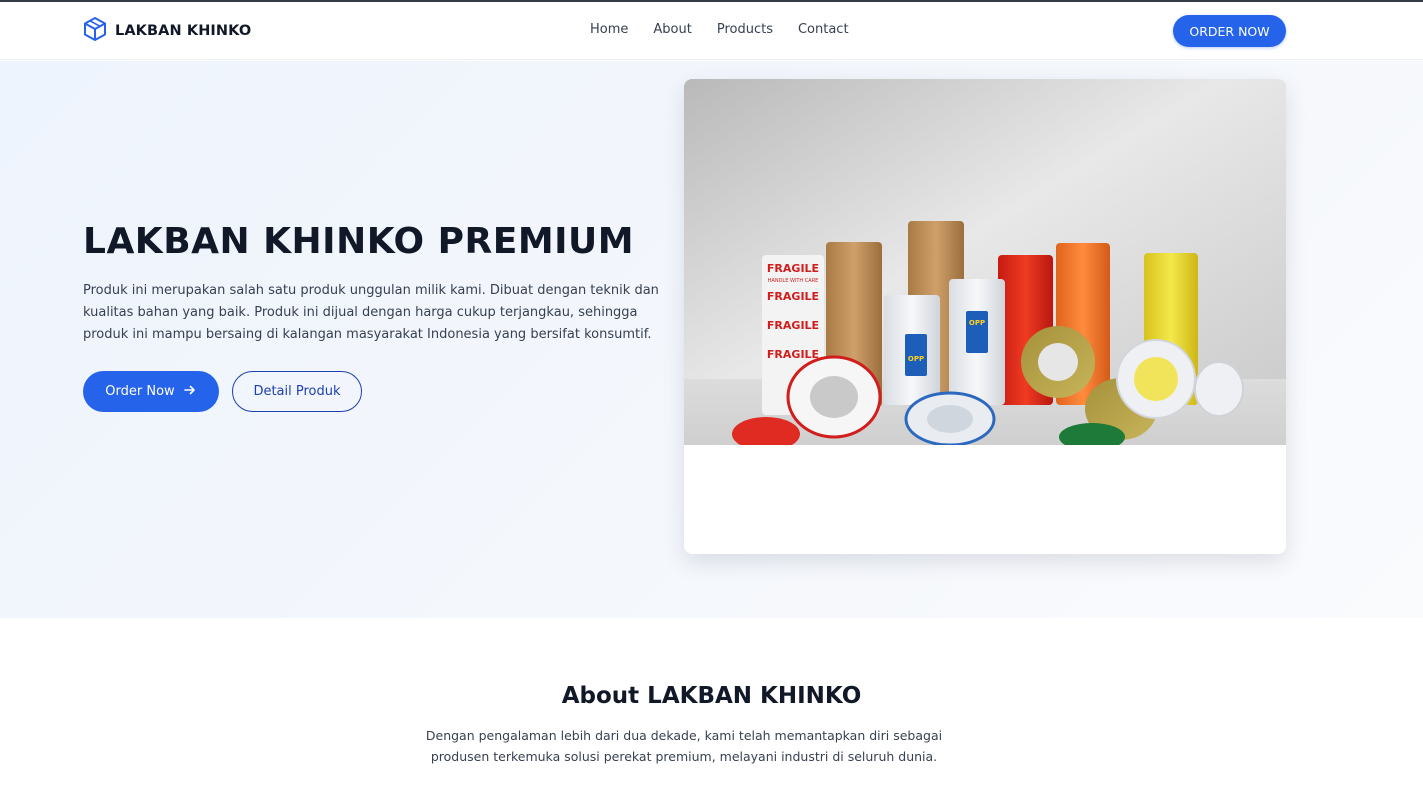  I want to click on detail-produk-button: Detail Produk, so click(297, 391).